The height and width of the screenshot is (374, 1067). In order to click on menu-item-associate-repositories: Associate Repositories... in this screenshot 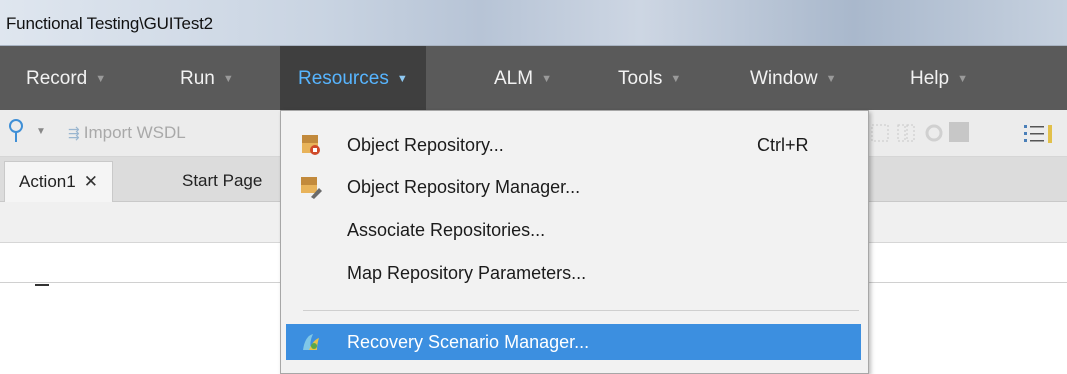, I will do `click(574, 230)`.